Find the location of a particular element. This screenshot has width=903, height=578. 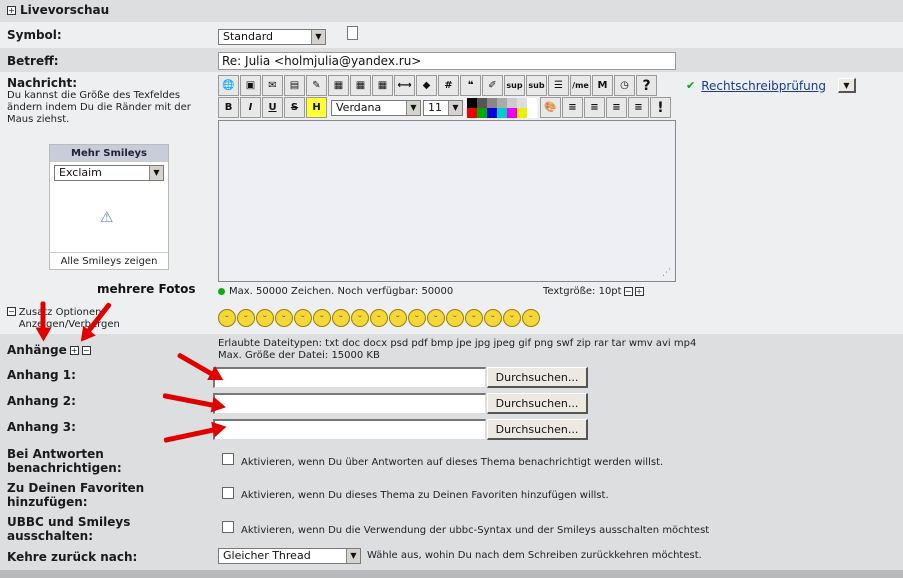

decrease-icon: − is located at coordinates (628, 291).